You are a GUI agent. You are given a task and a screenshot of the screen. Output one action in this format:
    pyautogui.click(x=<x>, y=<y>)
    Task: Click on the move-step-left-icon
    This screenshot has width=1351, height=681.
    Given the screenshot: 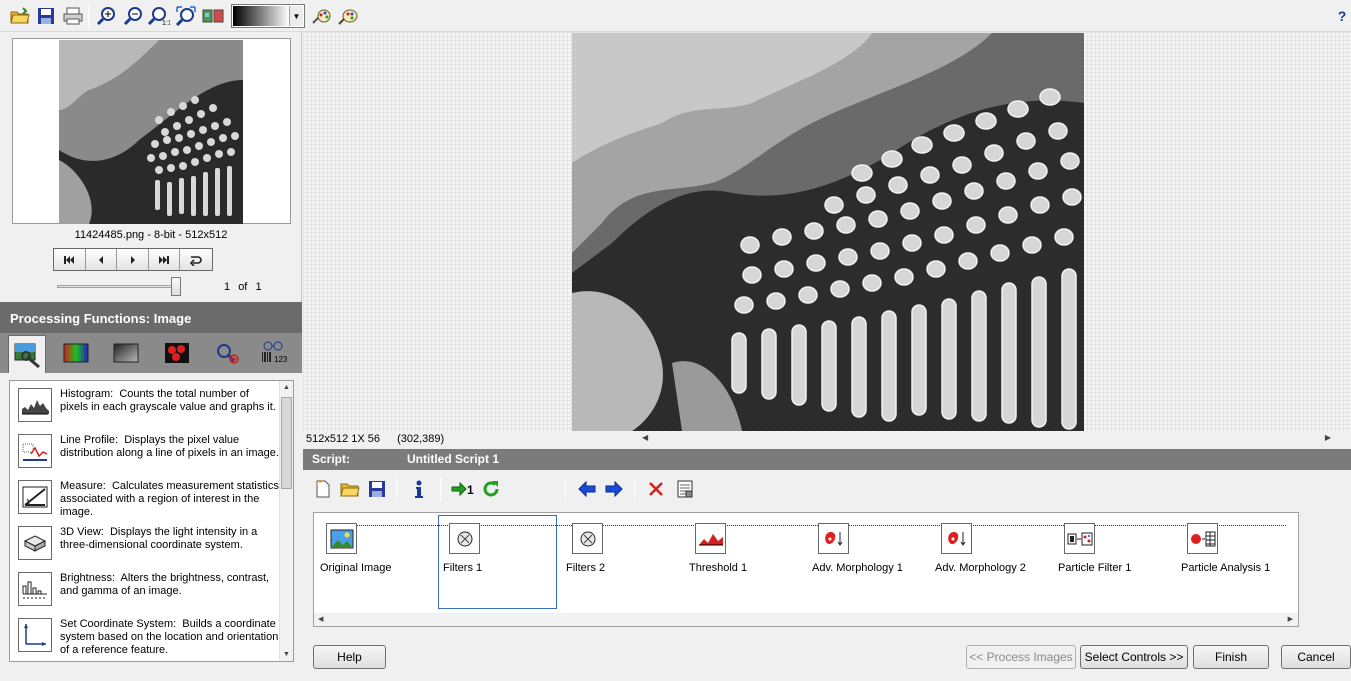 What is the action you would take?
    pyautogui.click(x=587, y=489)
    